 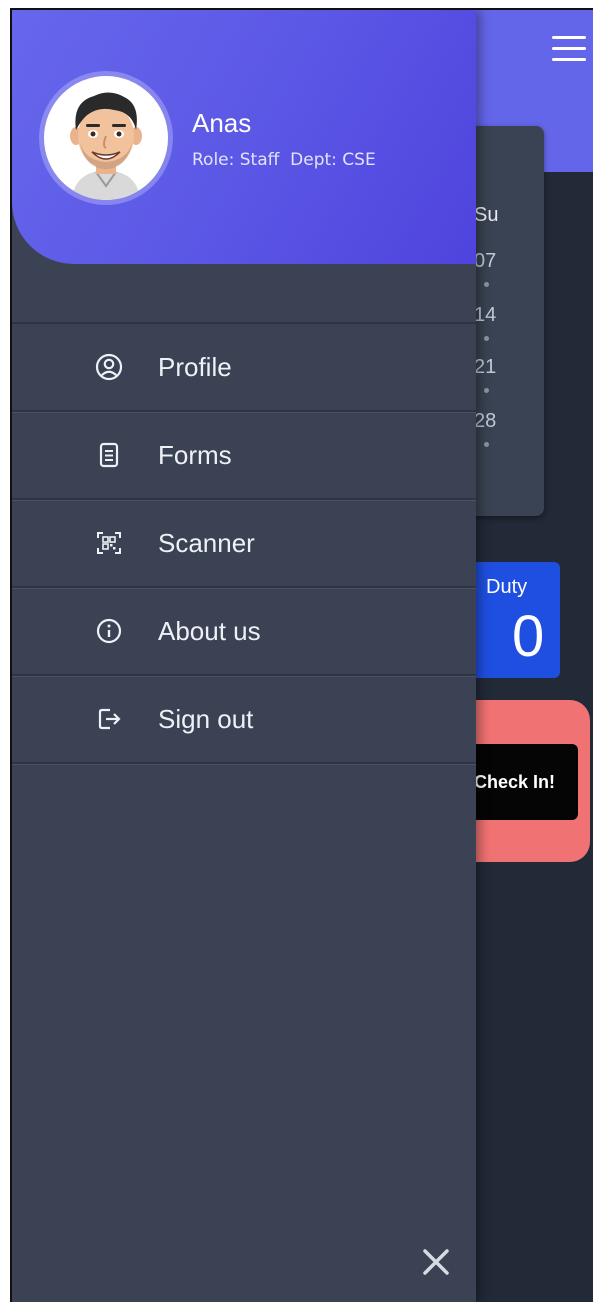 What do you see at coordinates (284, 160) in the screenshot?
I see `user-meta: Role: Staff Dept: CSE` at bounding box center [284, 160].